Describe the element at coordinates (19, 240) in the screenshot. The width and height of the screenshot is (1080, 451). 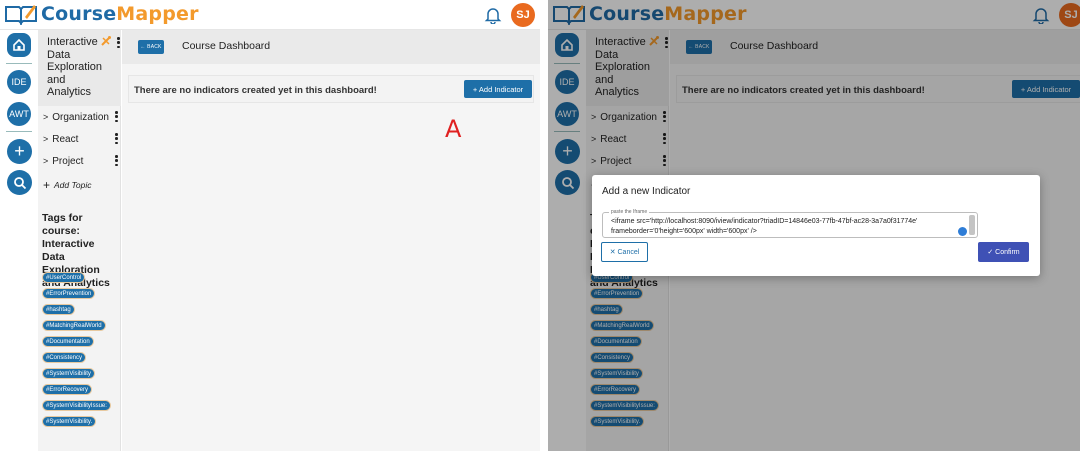
I see `channel-rail: IDE AWT +` at that location.